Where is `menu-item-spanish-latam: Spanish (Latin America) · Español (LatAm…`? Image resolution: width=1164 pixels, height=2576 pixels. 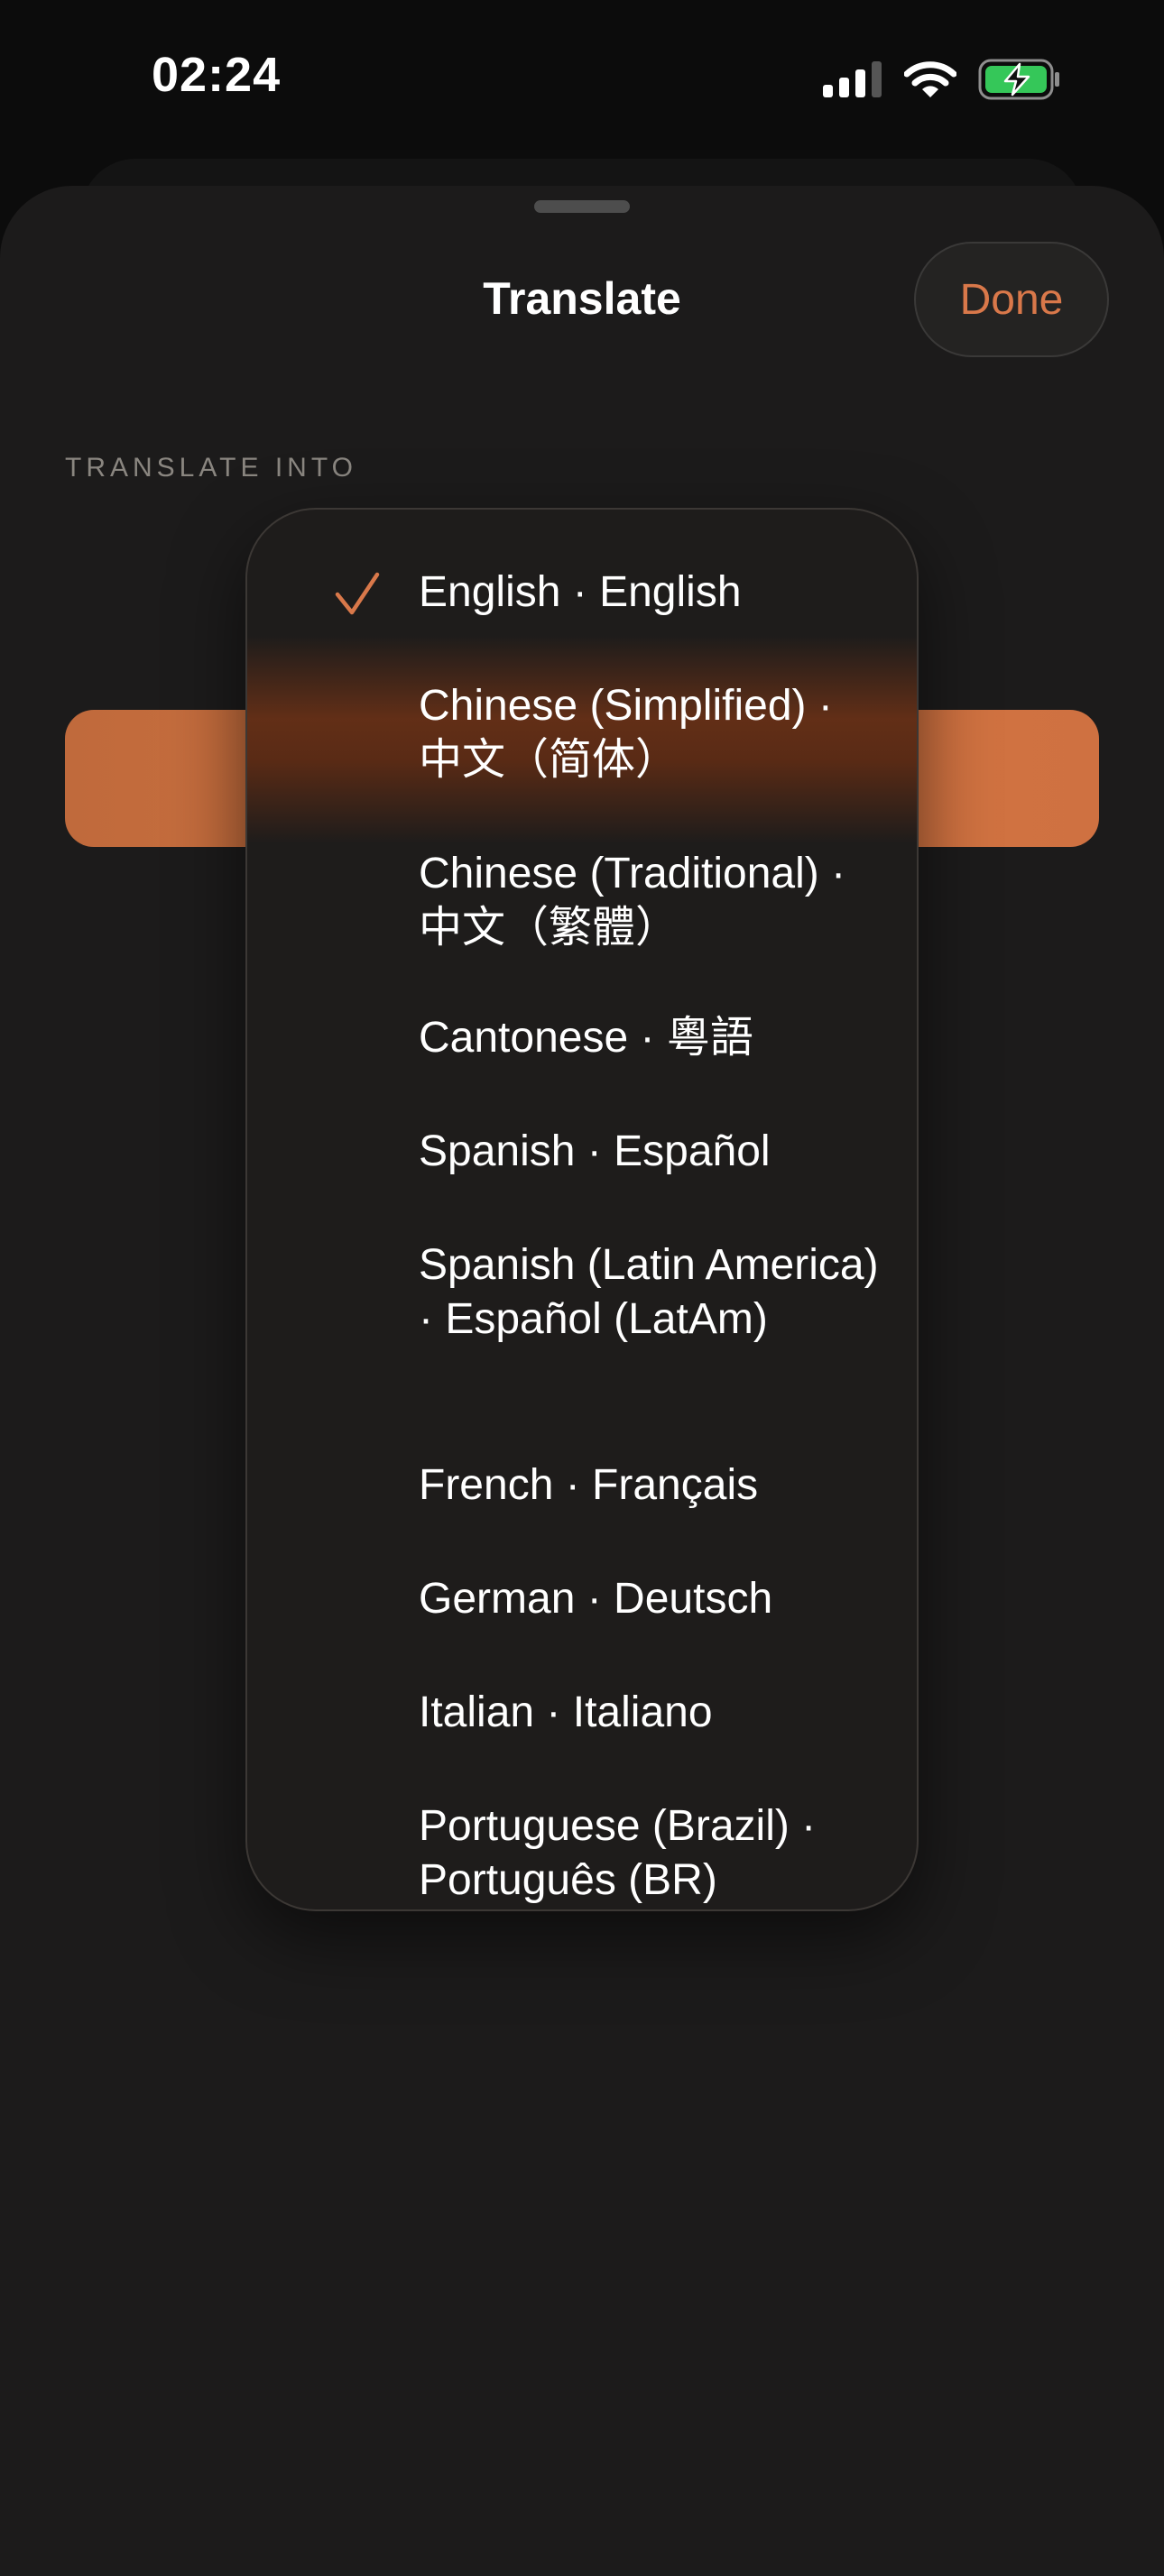
menu-item-spanish-latam: Spanish (Latin America) · Español (LatAm… is located at coordinates (653, 1293).